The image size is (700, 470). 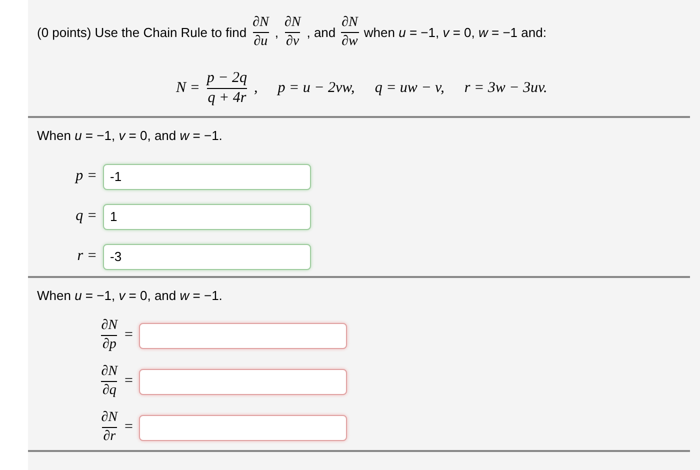 What do you see at coordinates (109, 335) in the screenshot?
I see `fraction: ∂N ∂p` at bounding box center [109, 335].